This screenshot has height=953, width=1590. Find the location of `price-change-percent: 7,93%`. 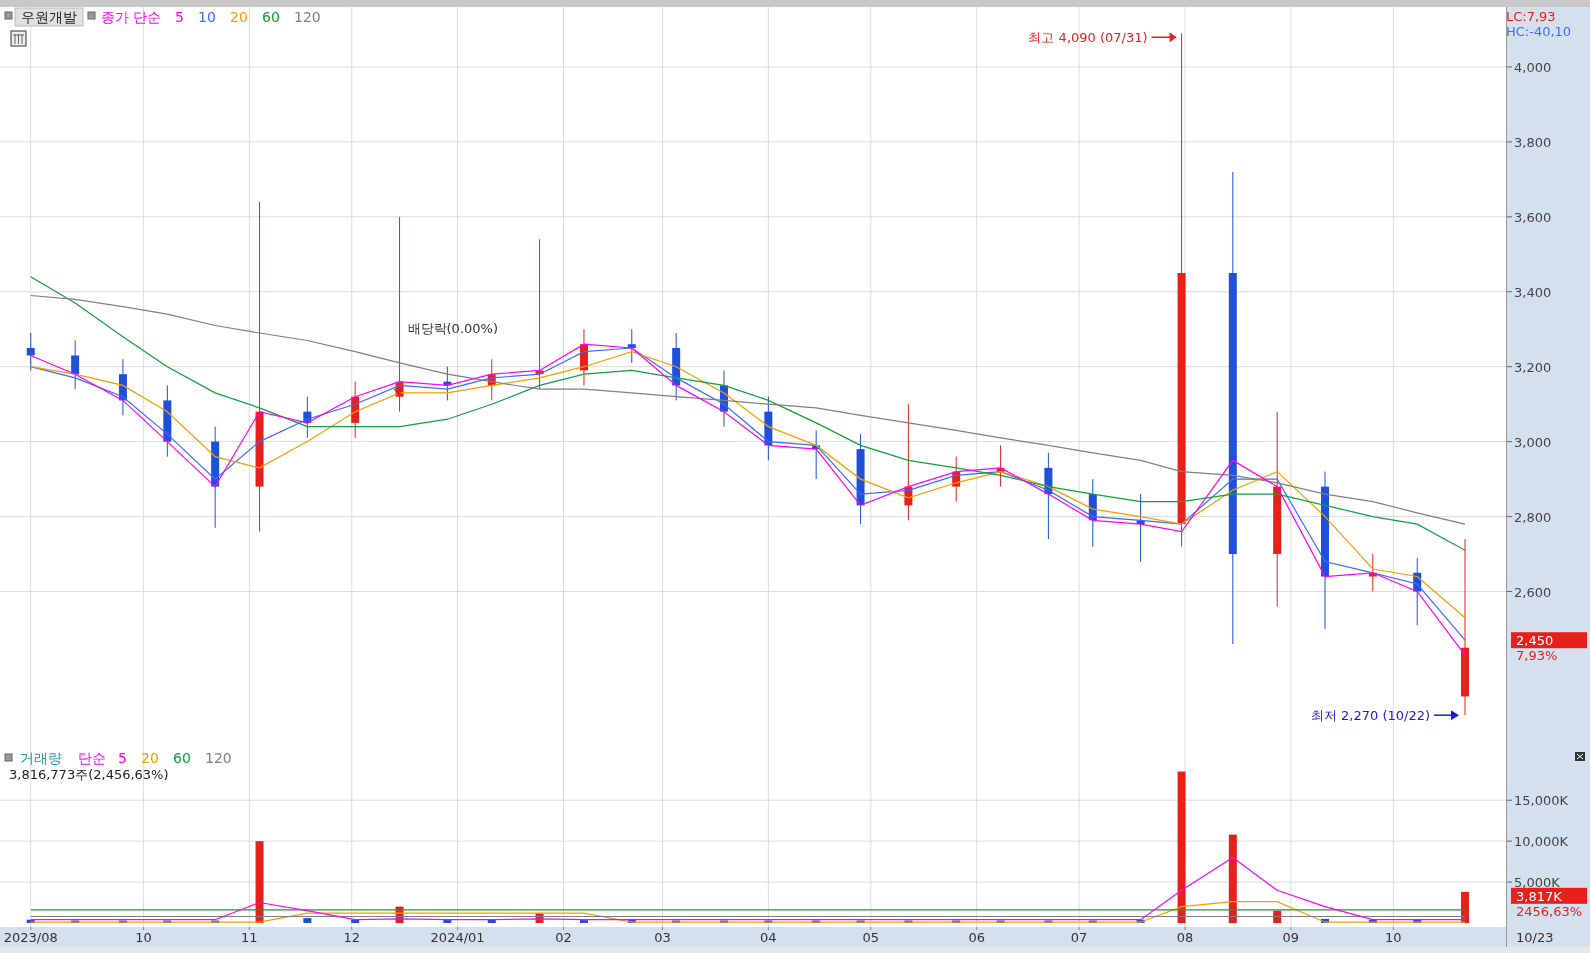

price-change-percent: 7,93% is located at coordinates (1537, 656).